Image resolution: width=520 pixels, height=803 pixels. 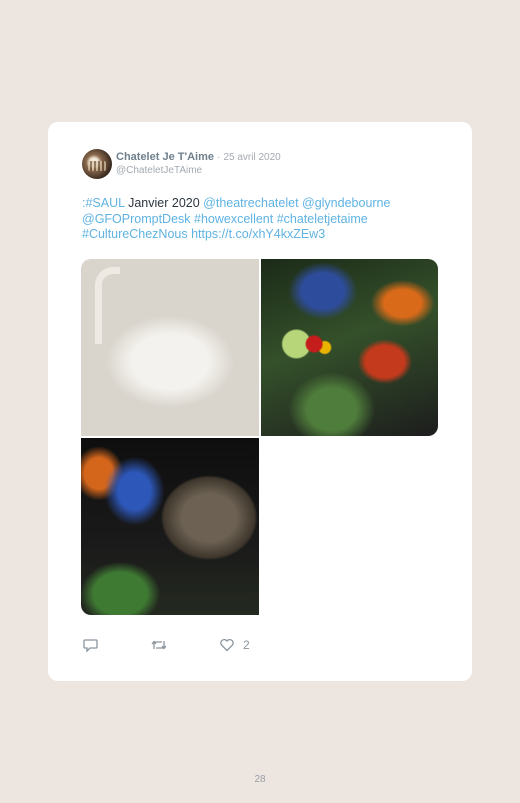 I want to click on tweet-actions: 2, so click(x=203, y=646).